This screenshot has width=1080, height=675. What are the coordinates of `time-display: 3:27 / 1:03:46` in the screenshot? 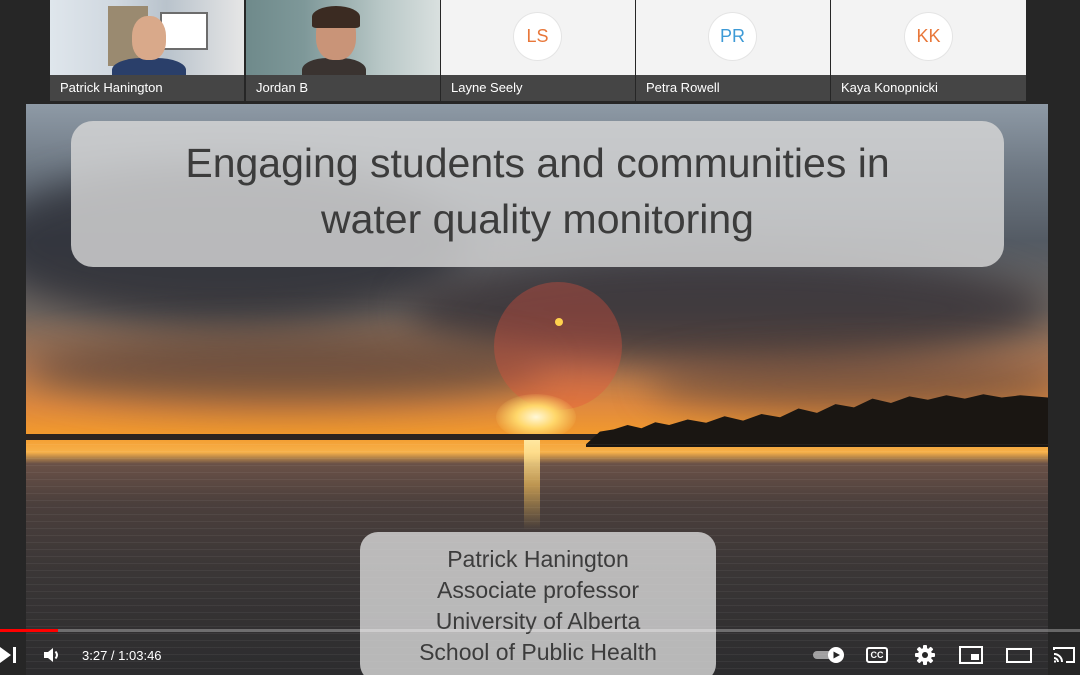 It's located at (122, 655).